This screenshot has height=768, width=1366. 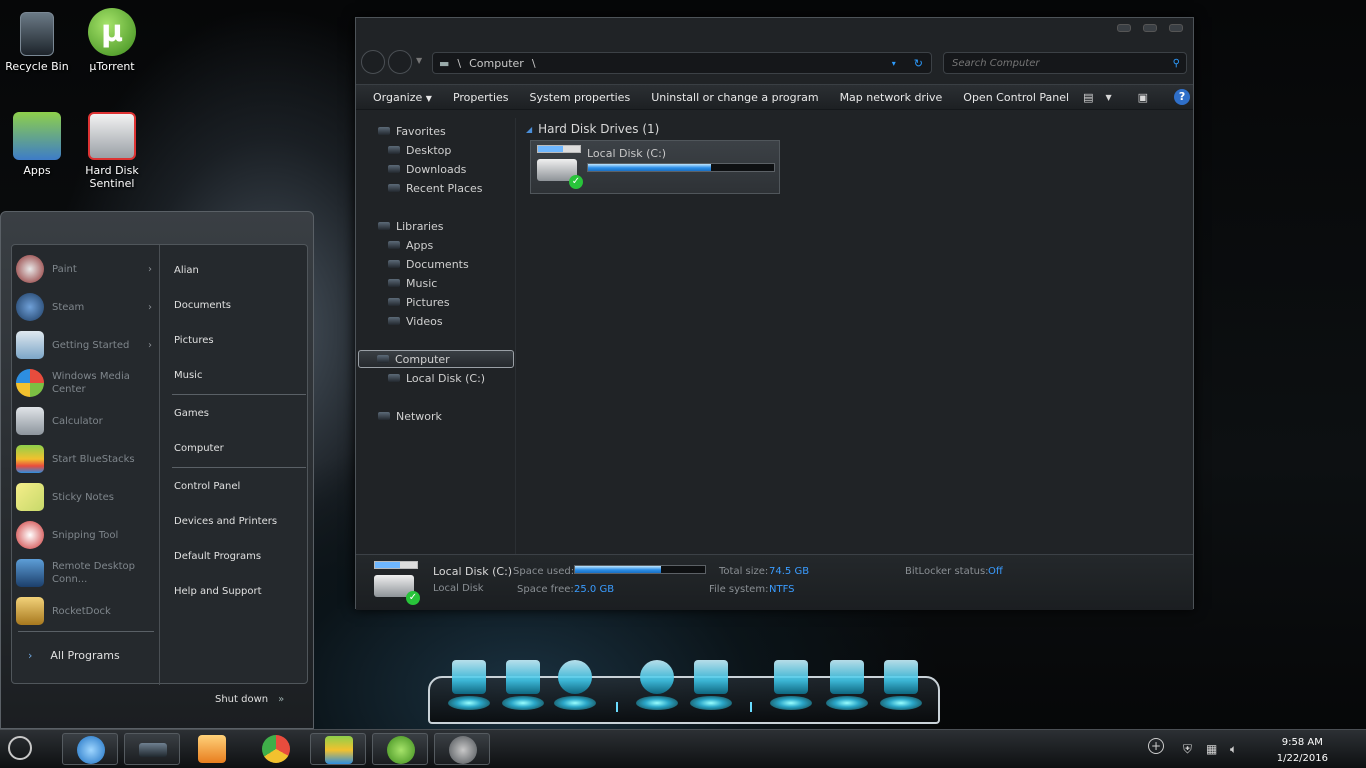 I want to click on link-computer: Computer, so click(x=199, y=448).